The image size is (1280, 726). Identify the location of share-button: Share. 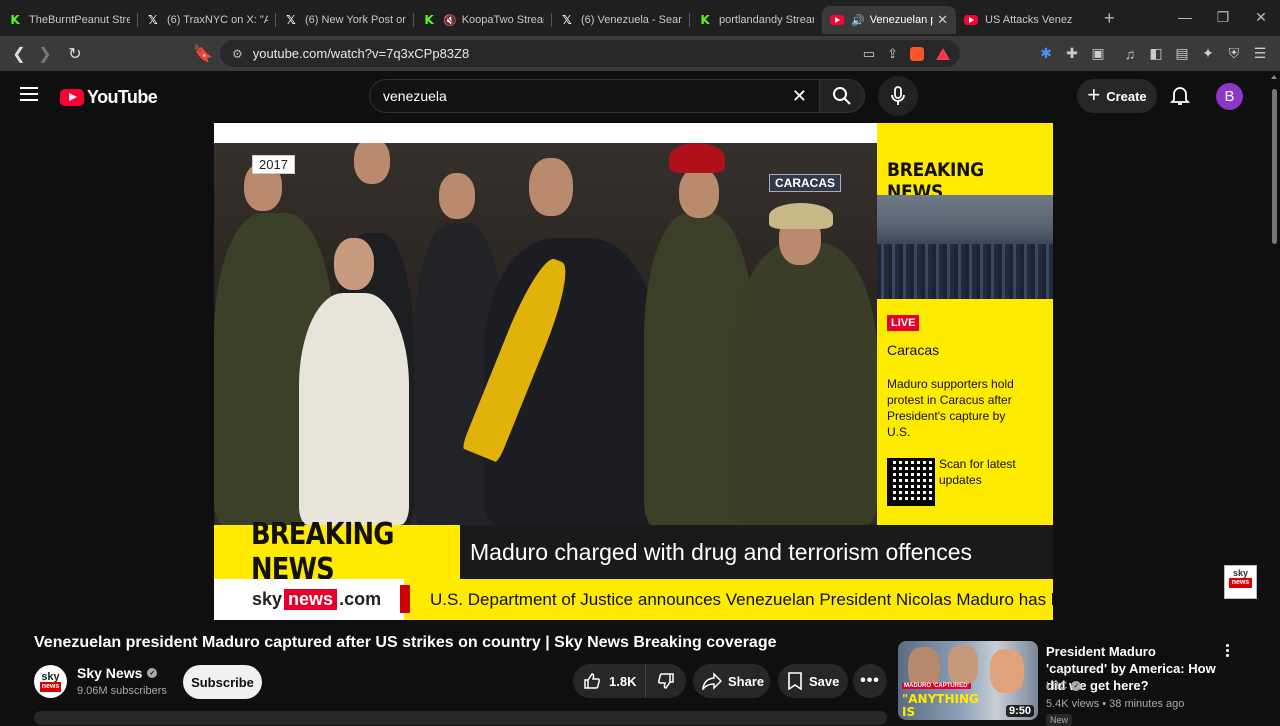
(731, 681).